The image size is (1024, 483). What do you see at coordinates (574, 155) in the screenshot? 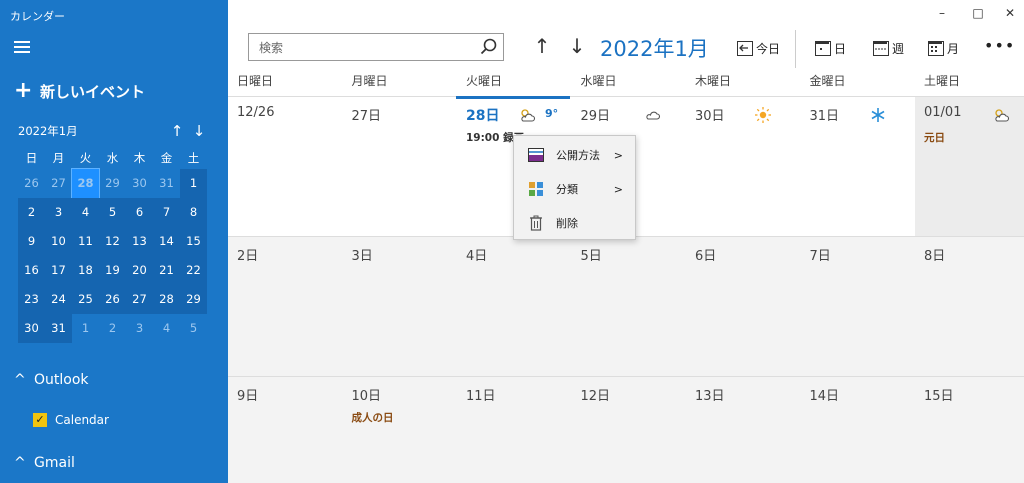
I see `context-menu-publish: 公開方法 >` at bounding box center [574, 155].